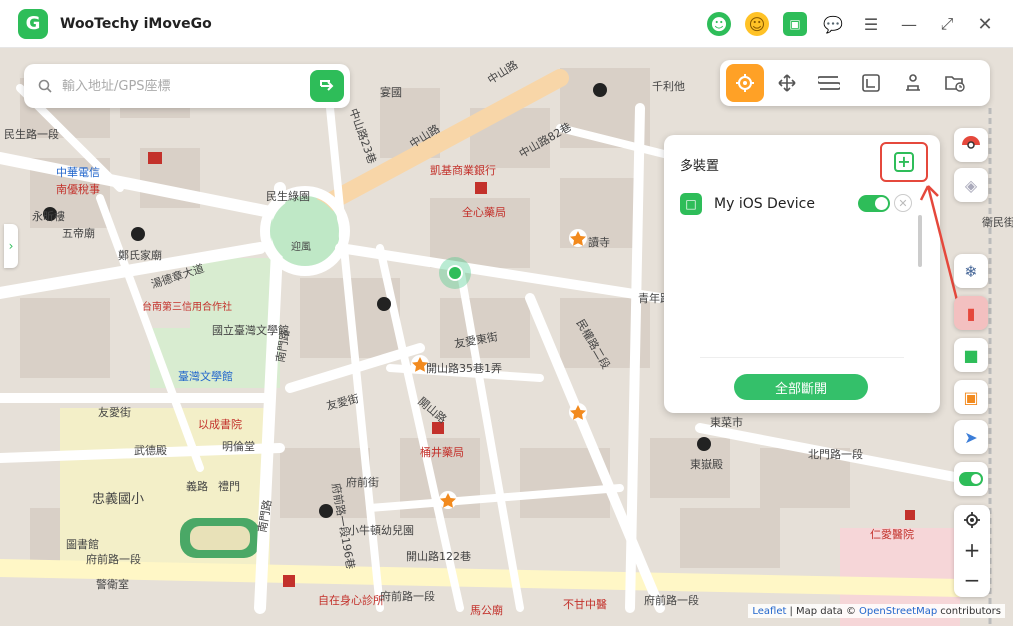 The height and width of the screenshot is (626, 1013). What do you see at coordinates (484, 212) in the screenshot?
I see `map-label: 全心藥局` at bounding box center [484, 212].